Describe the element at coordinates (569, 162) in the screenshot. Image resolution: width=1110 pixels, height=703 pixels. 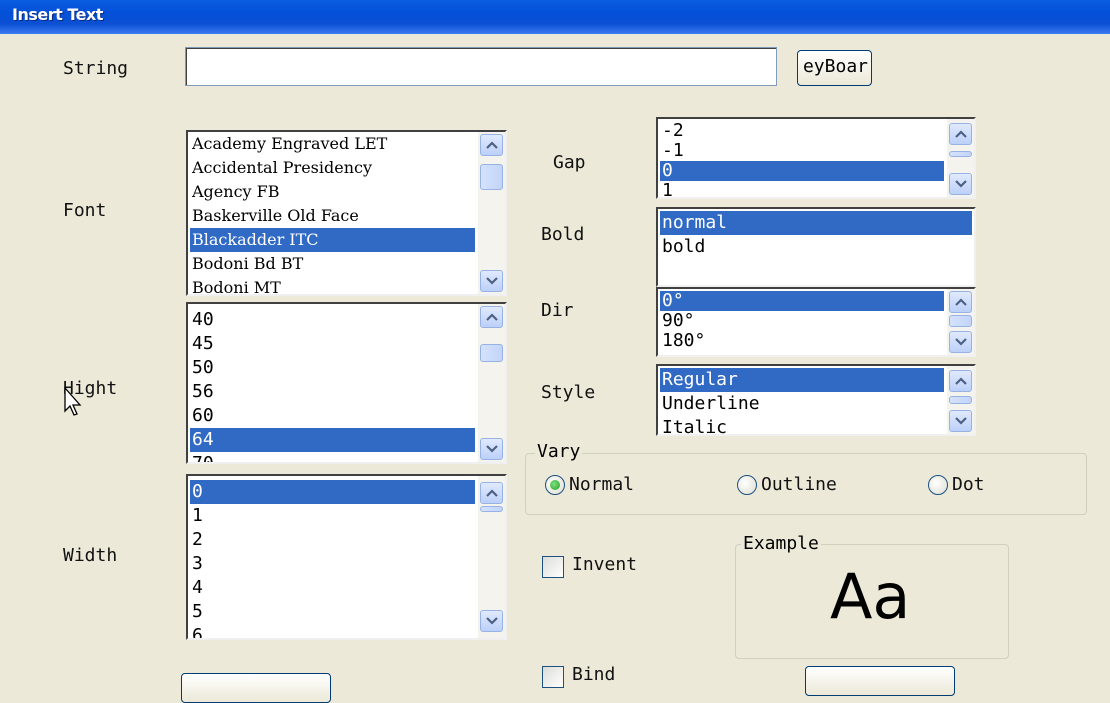
I see `gap-label: Gap` at that location.